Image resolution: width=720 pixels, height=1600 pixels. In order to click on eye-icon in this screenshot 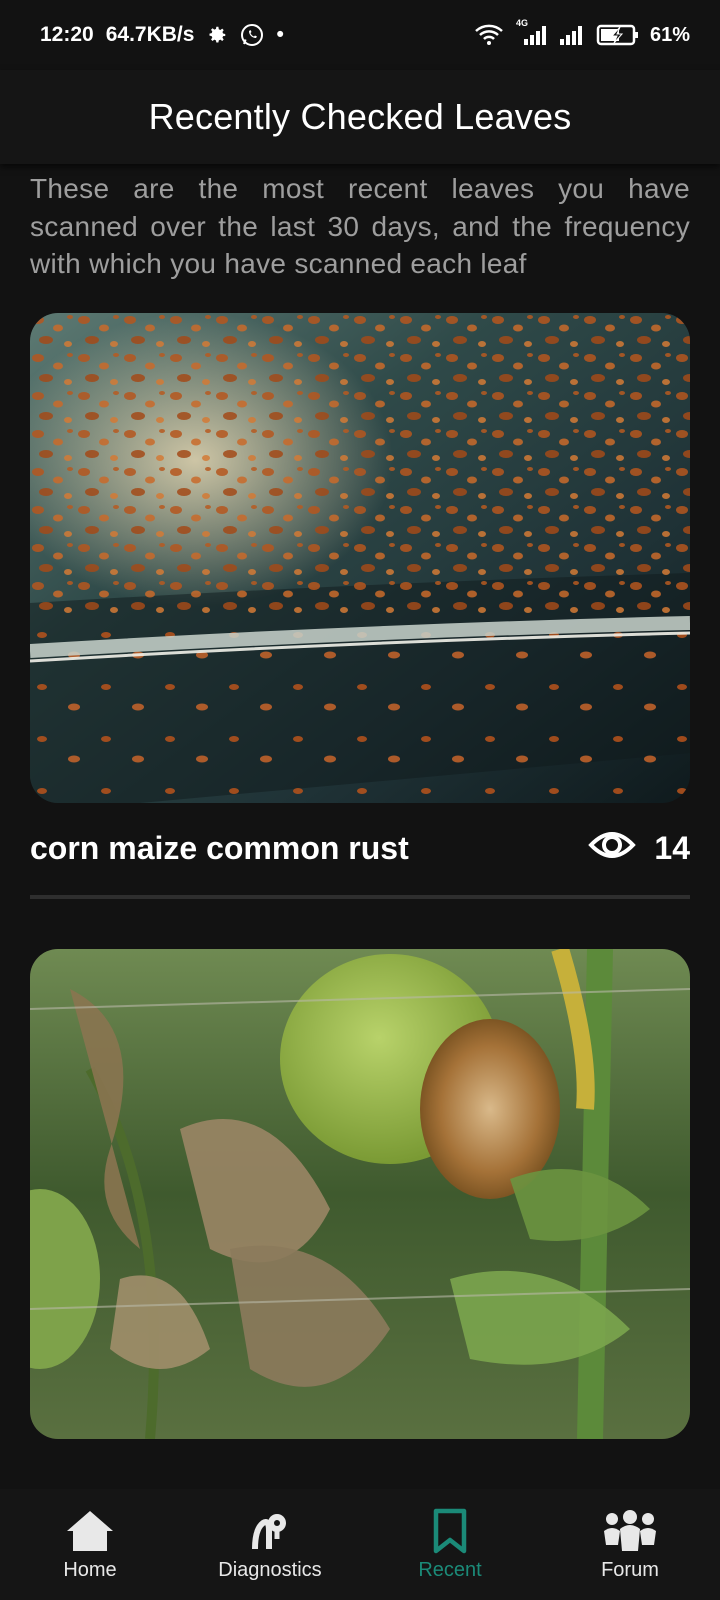, I will do `click(612, 849)`.